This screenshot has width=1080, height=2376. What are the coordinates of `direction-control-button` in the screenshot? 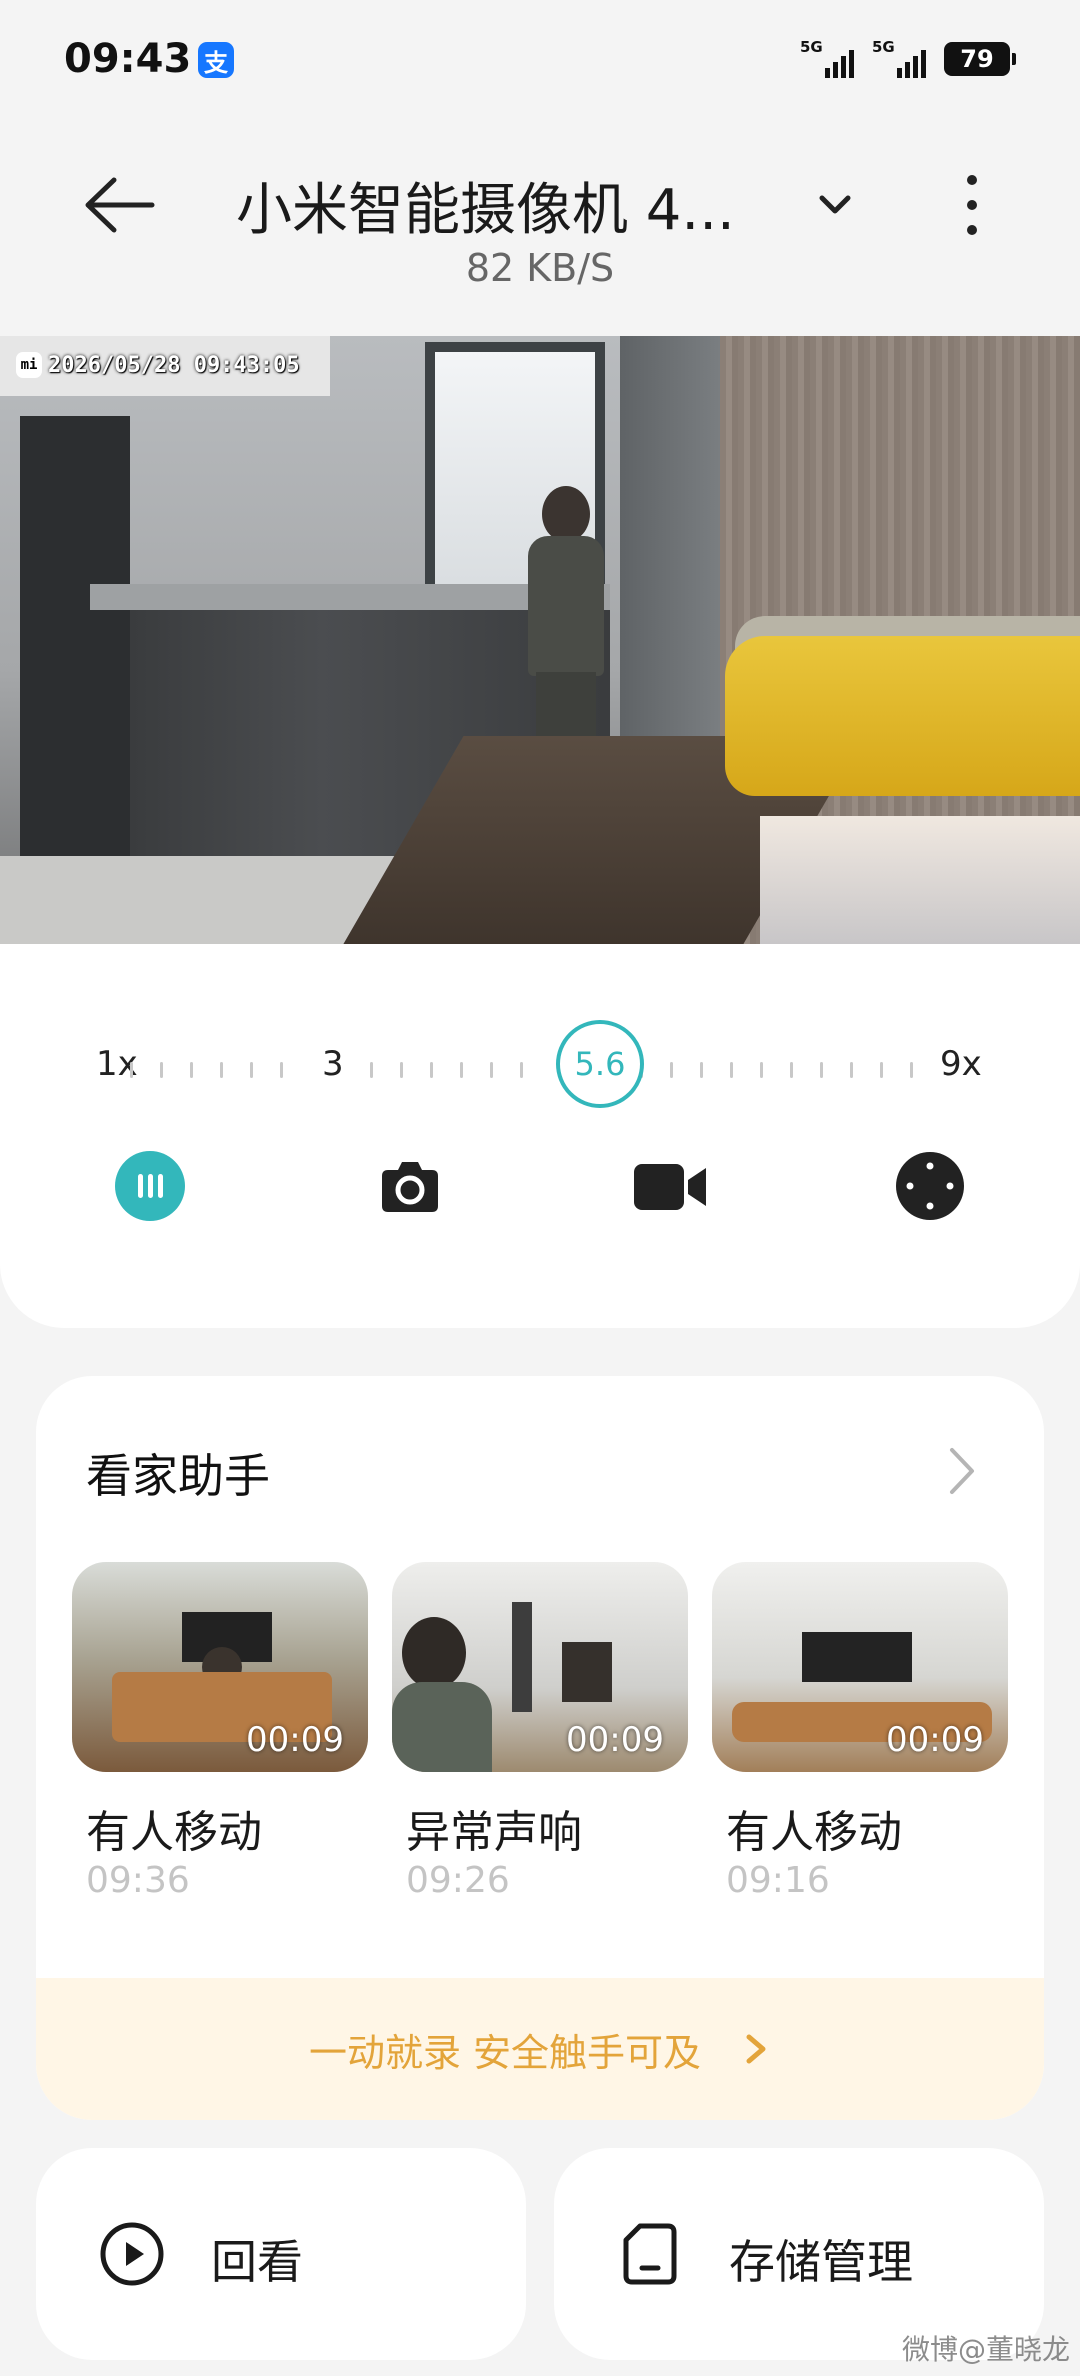 It's located at (930, 1186).